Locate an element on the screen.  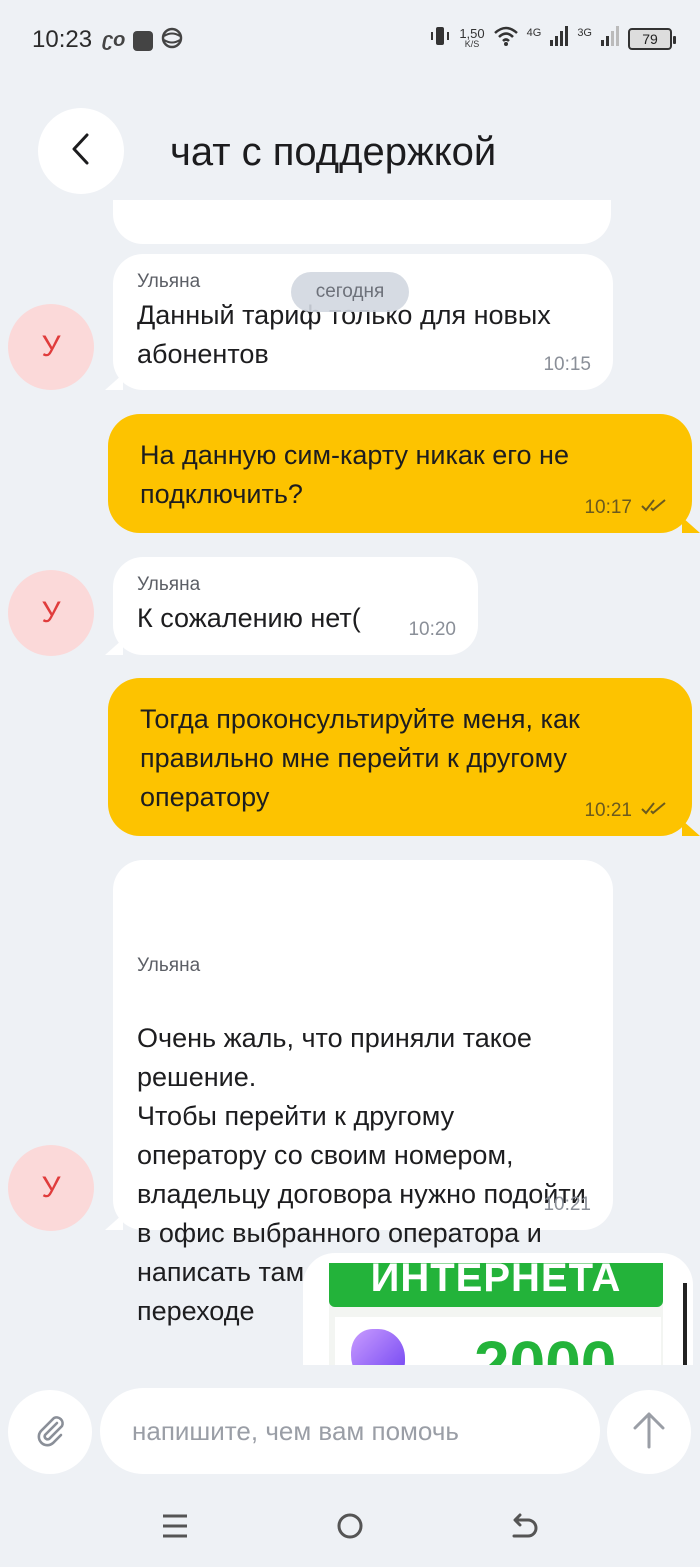
message-time: 10:17 is located at coordinates (608, 507).